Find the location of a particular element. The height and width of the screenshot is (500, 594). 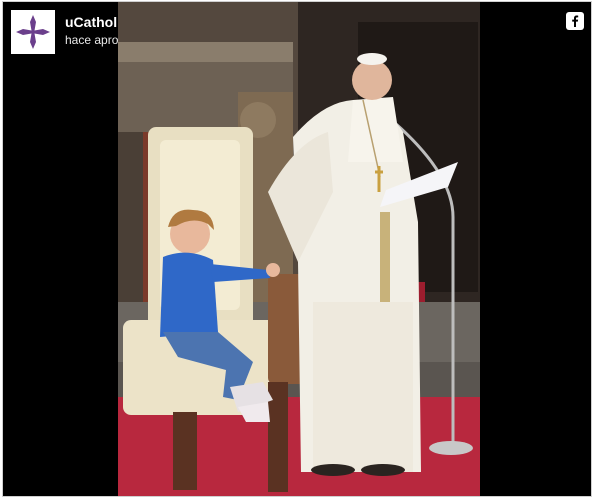

account-avatar is located at coordinates (33, 32).